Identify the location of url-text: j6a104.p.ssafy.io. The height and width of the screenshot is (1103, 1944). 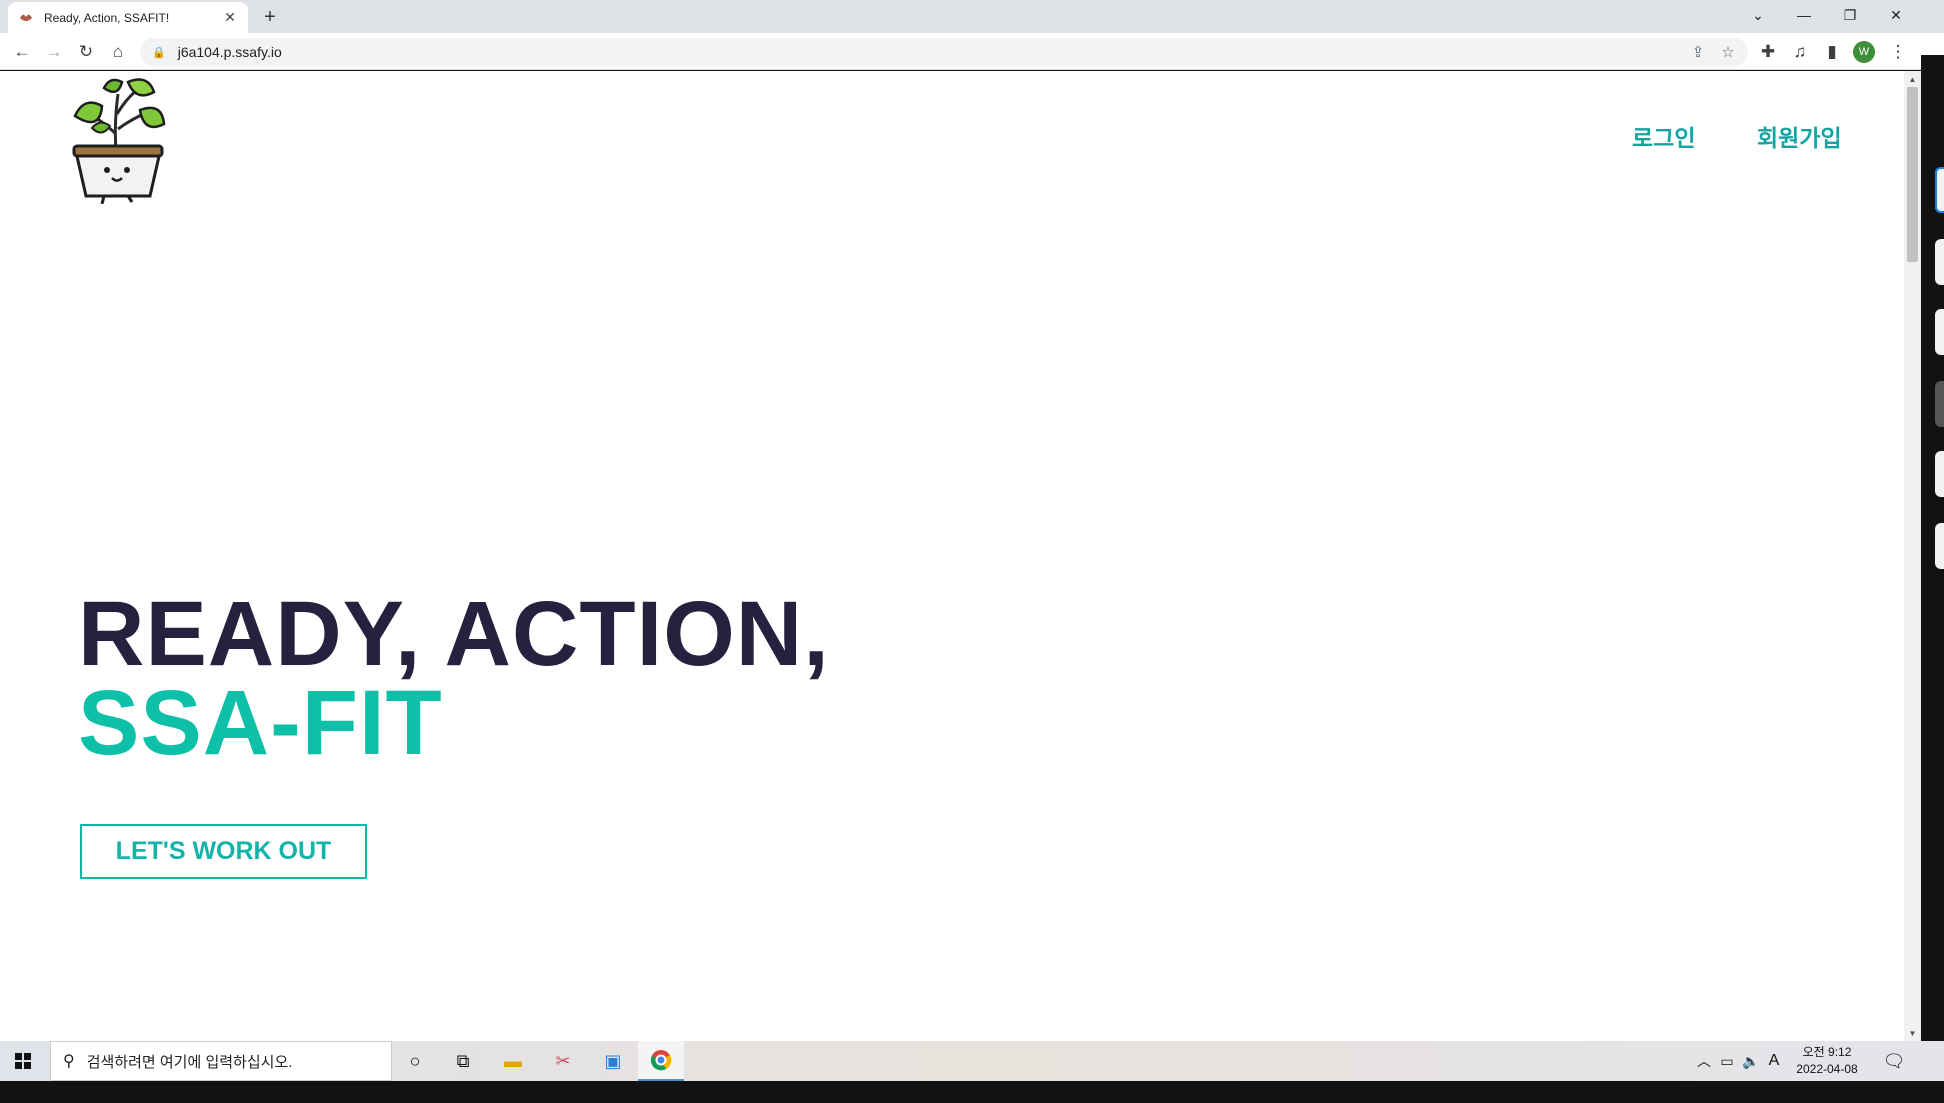
(229, 52).